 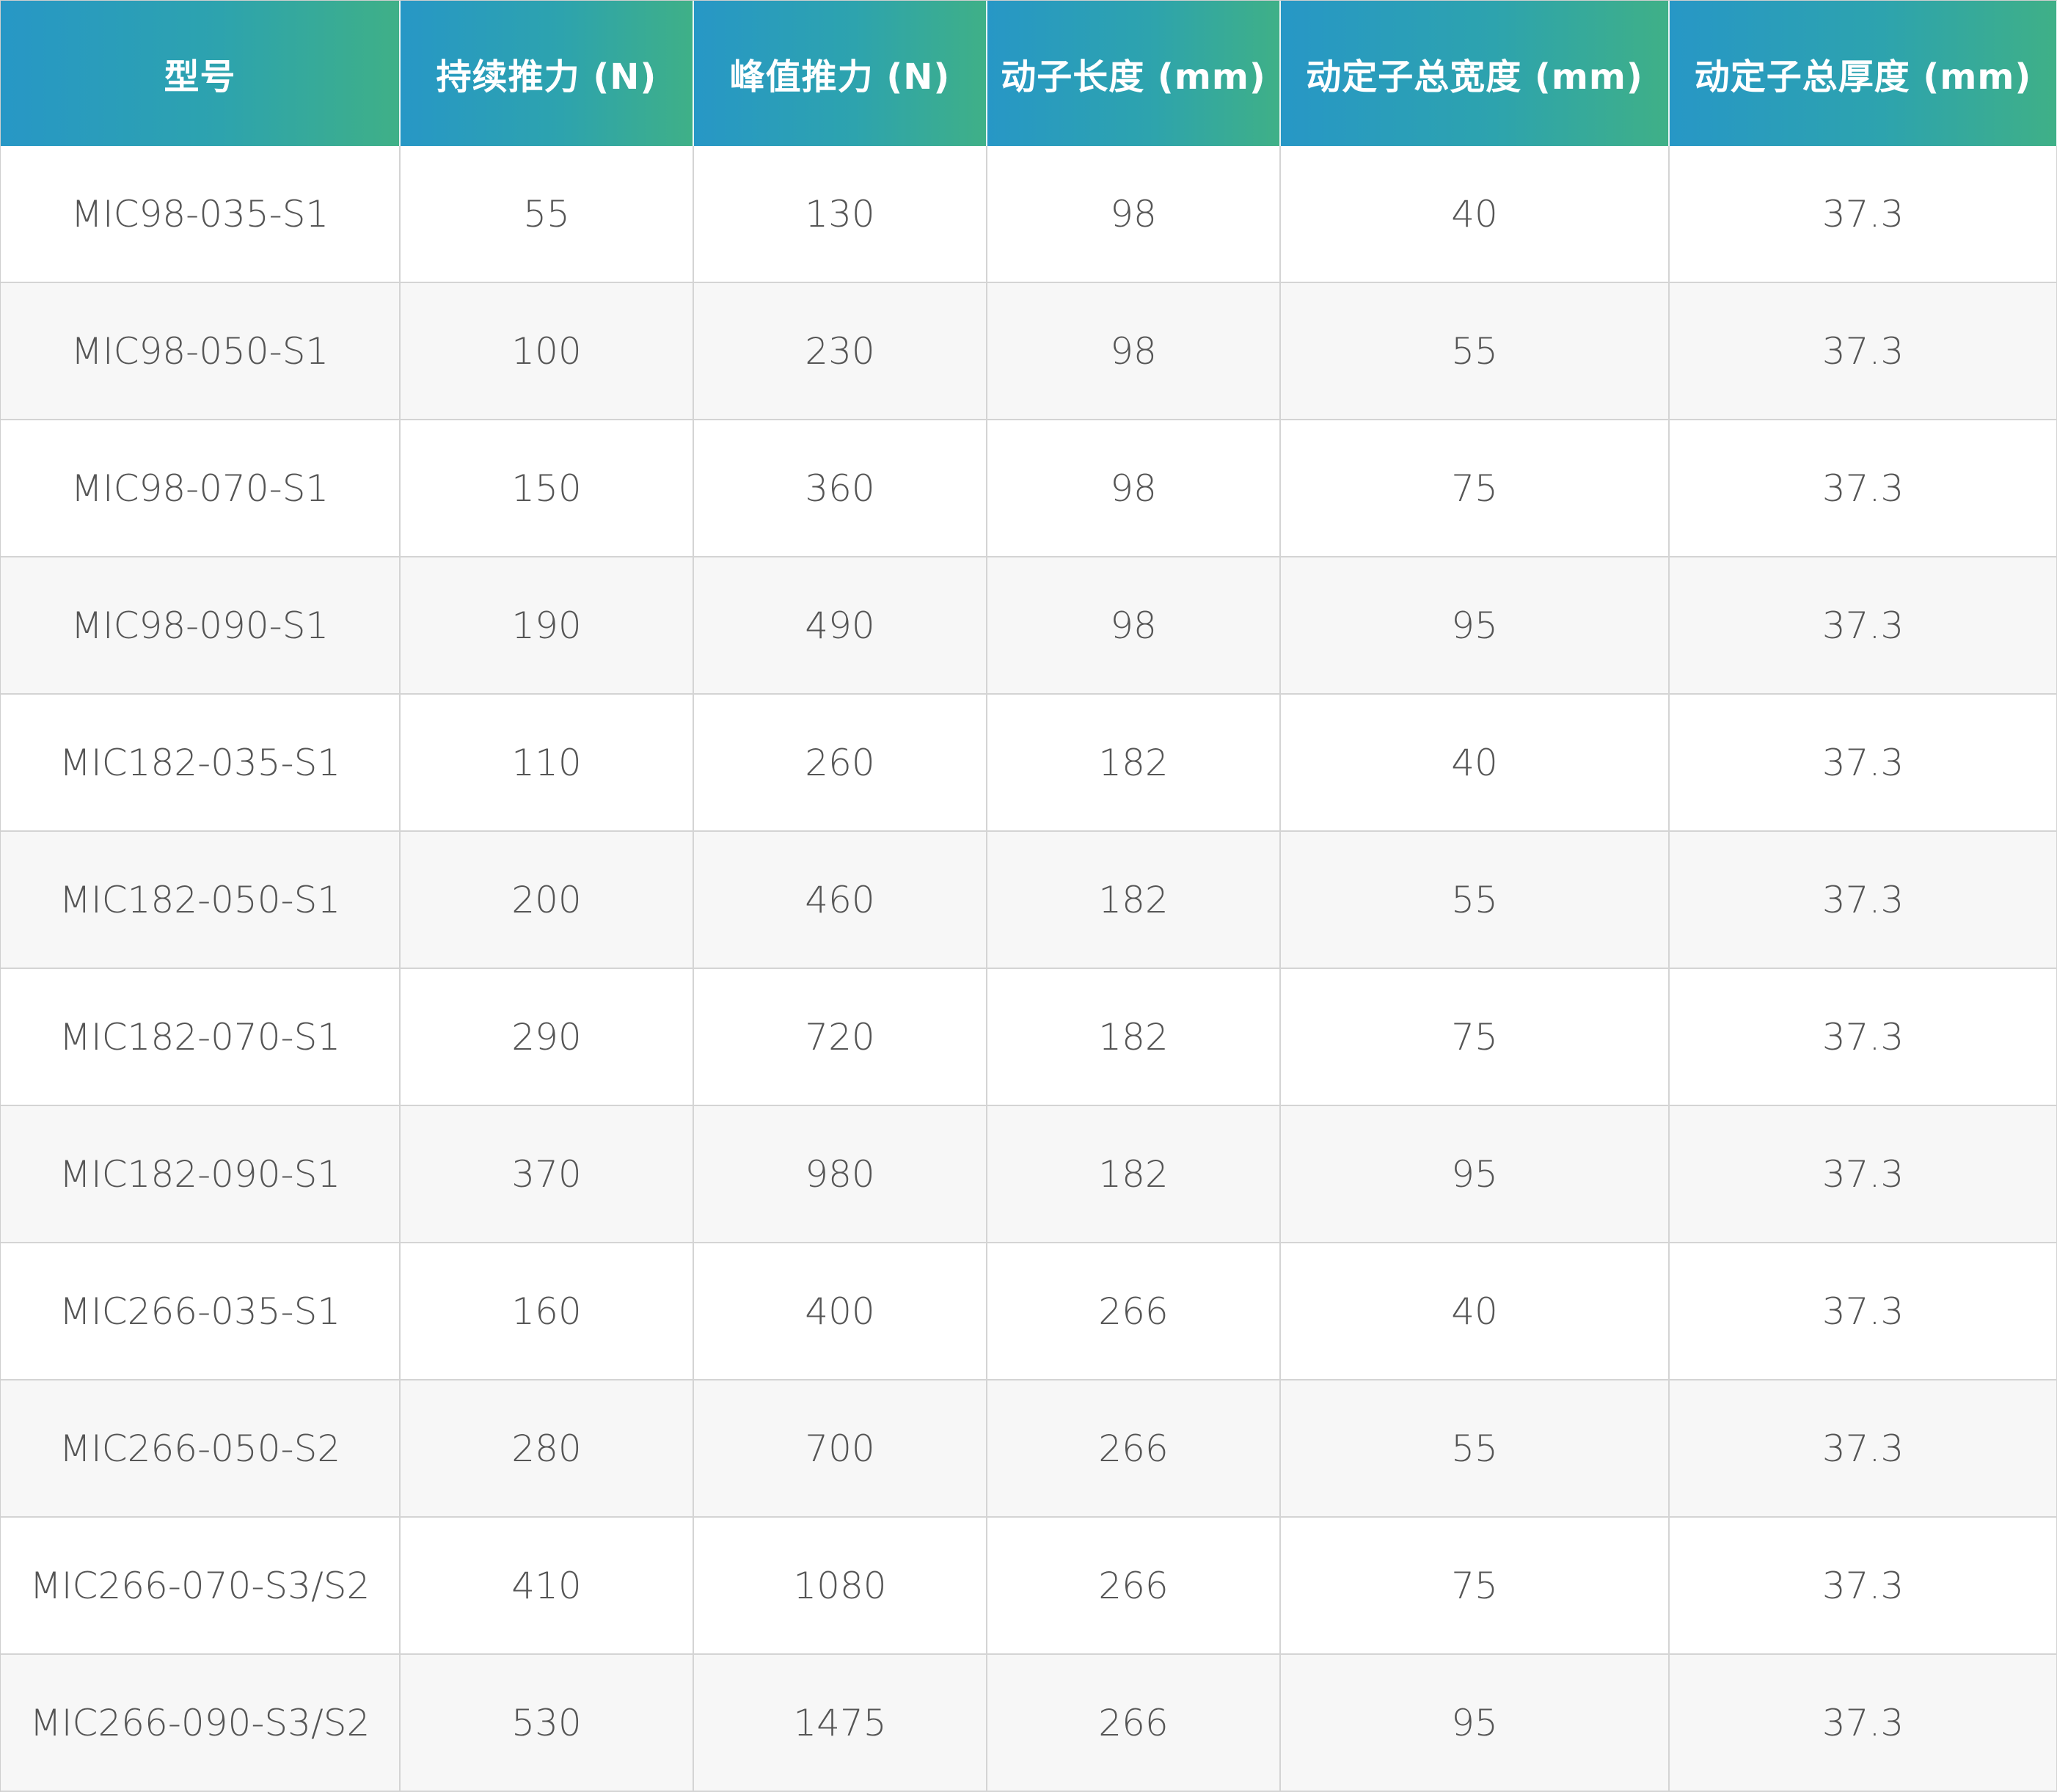 I want to click on table-cell-continuous-force: 410, so click(x=547, y=1586).